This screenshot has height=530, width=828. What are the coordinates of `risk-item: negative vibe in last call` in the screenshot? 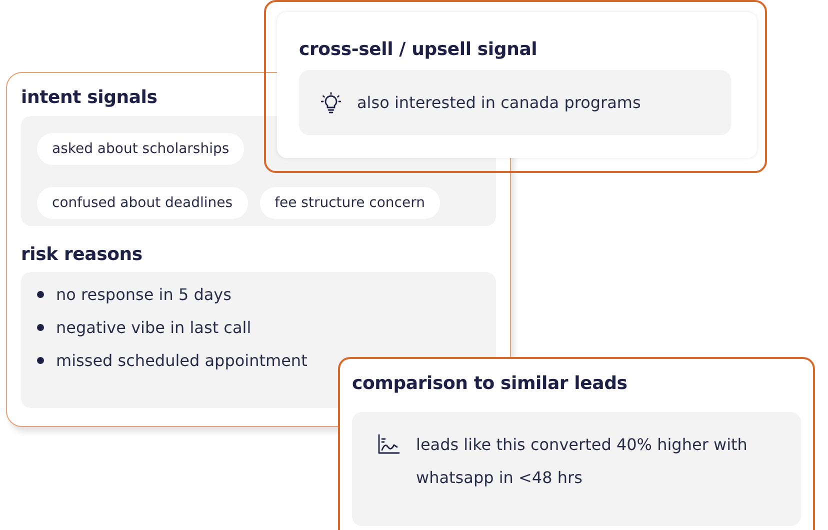 It's located at (154, 327).